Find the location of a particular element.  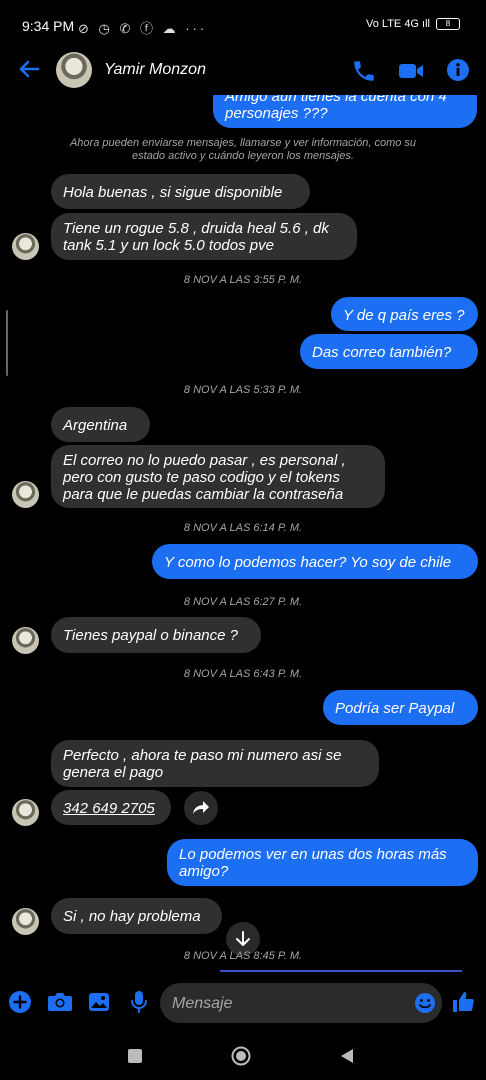

recents-button is located at coordinates (135, 1056).